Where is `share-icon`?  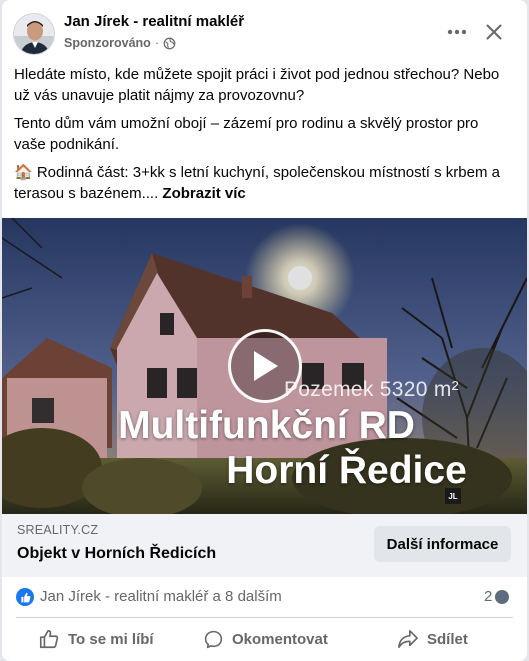
share-icon is located at coordinates (408, 639).